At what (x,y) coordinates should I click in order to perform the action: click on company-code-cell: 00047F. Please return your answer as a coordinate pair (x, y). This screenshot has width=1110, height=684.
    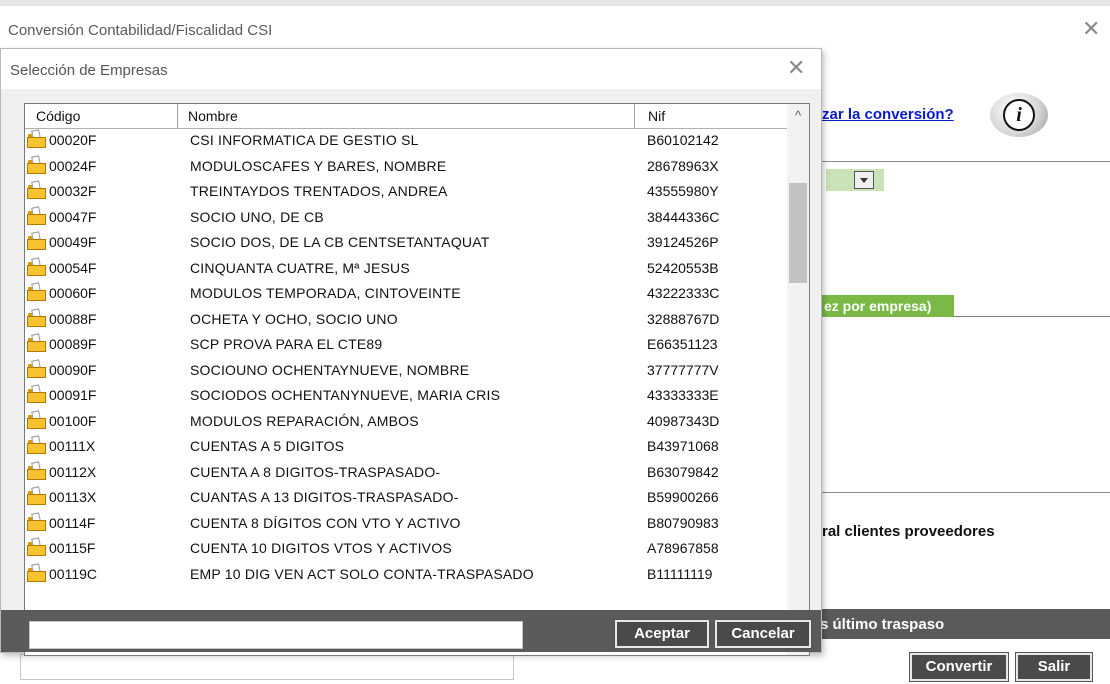
    Looking at the image, I should click on (61, 217).